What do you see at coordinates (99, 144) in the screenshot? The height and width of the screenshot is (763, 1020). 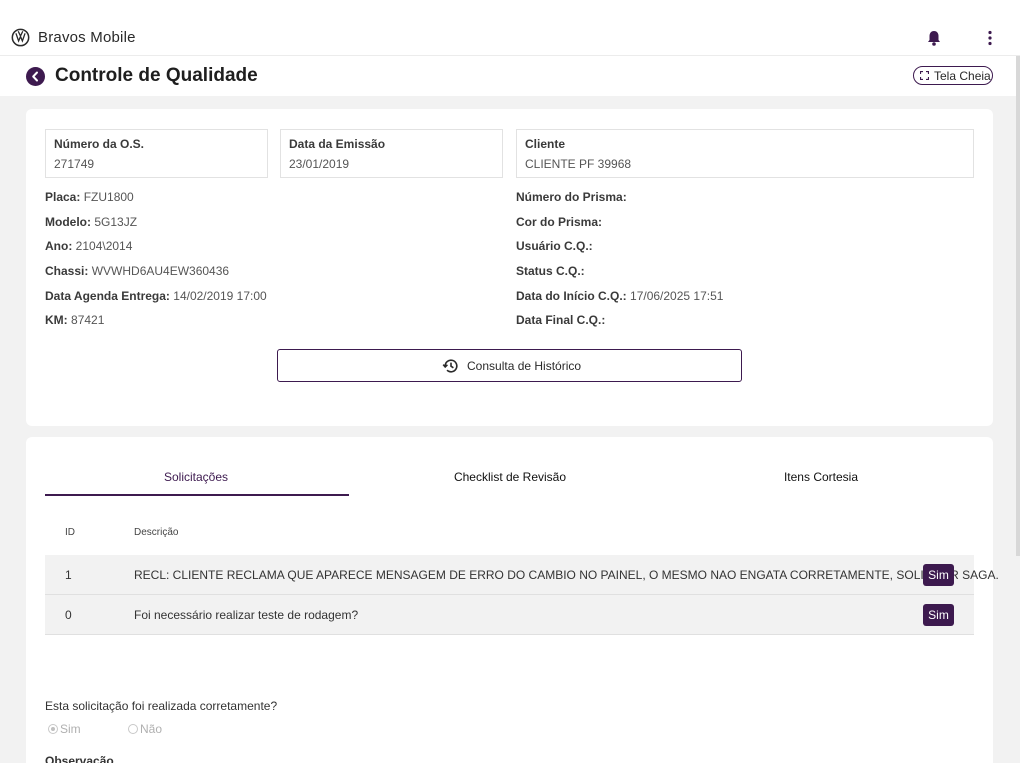 I see `os-number-label: Número da O.S.` at bounding box center [99, 144].